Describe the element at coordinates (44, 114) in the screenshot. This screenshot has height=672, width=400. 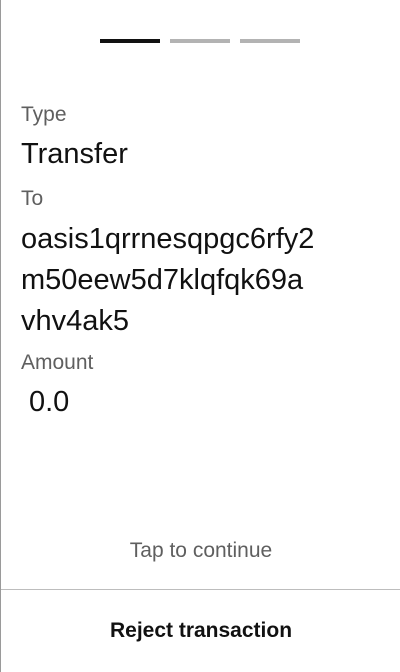
I see `type-label: Type` at that location.